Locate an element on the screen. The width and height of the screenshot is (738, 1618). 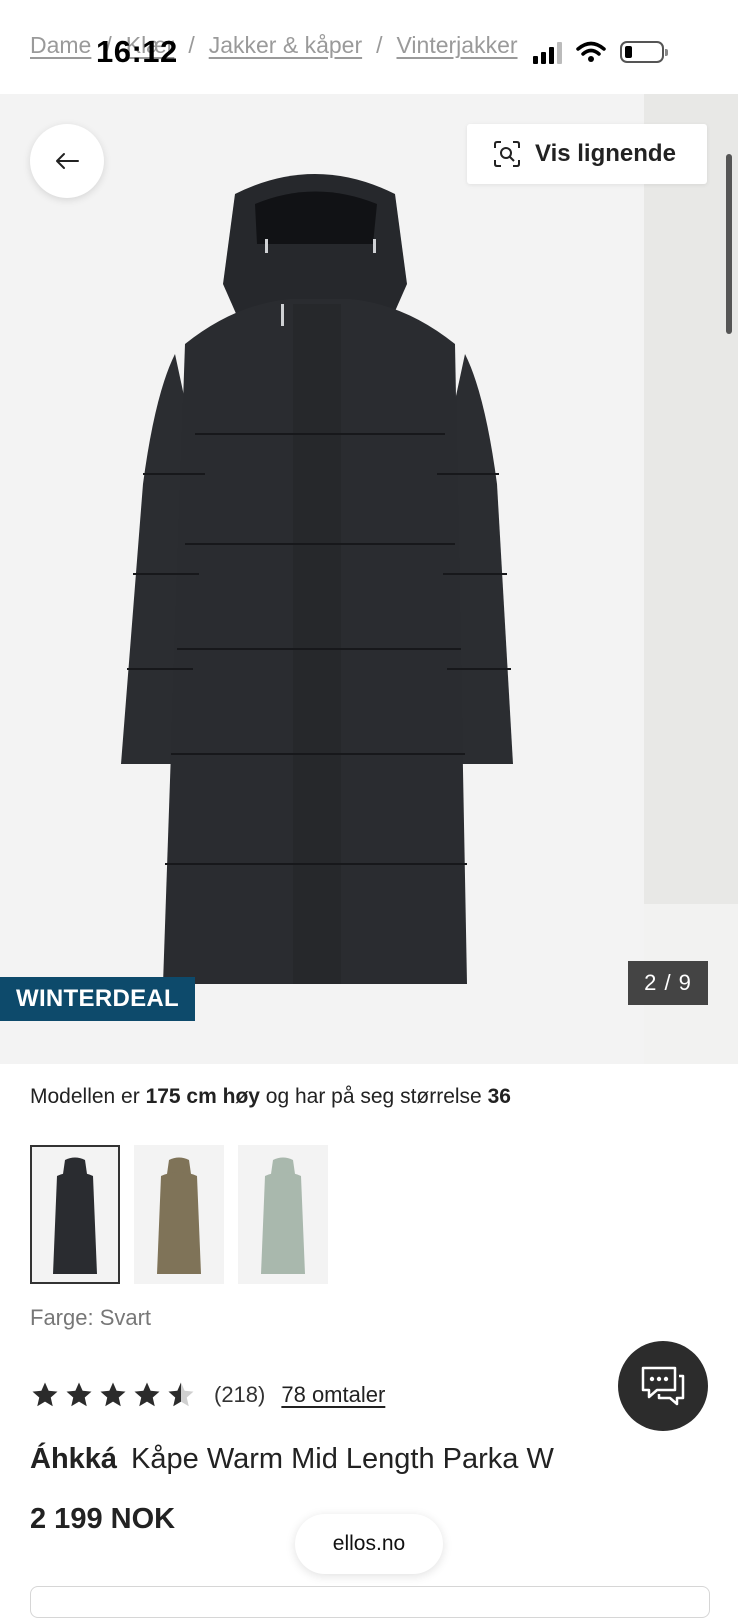
chat-icon is located at coordinates (663, 1386).